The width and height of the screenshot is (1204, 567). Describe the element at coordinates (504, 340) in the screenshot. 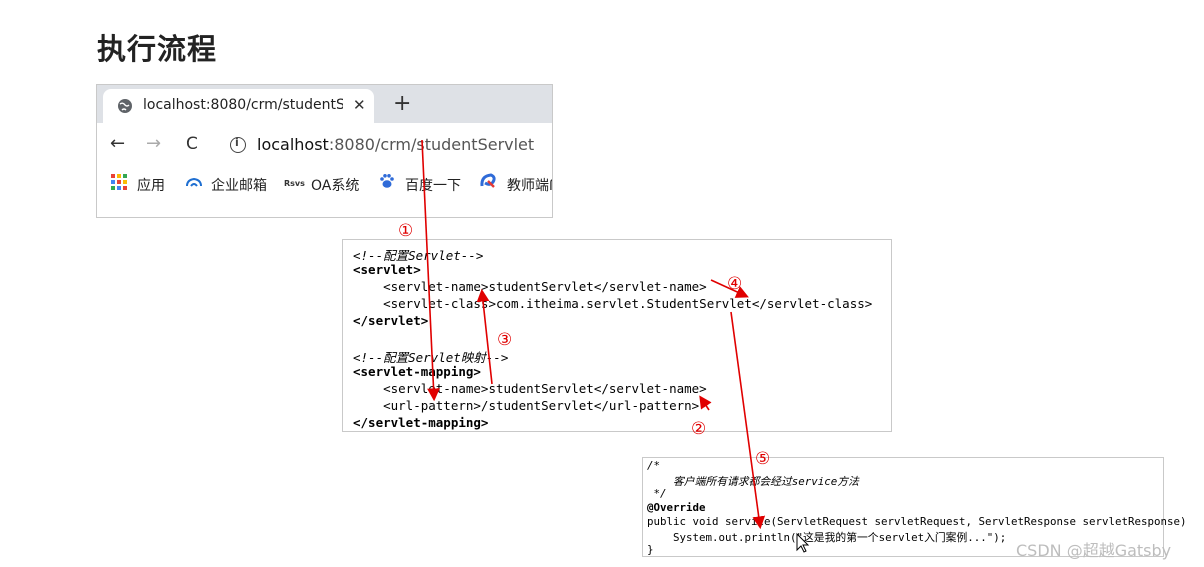

I see `step-3-marker: ③` at that location.